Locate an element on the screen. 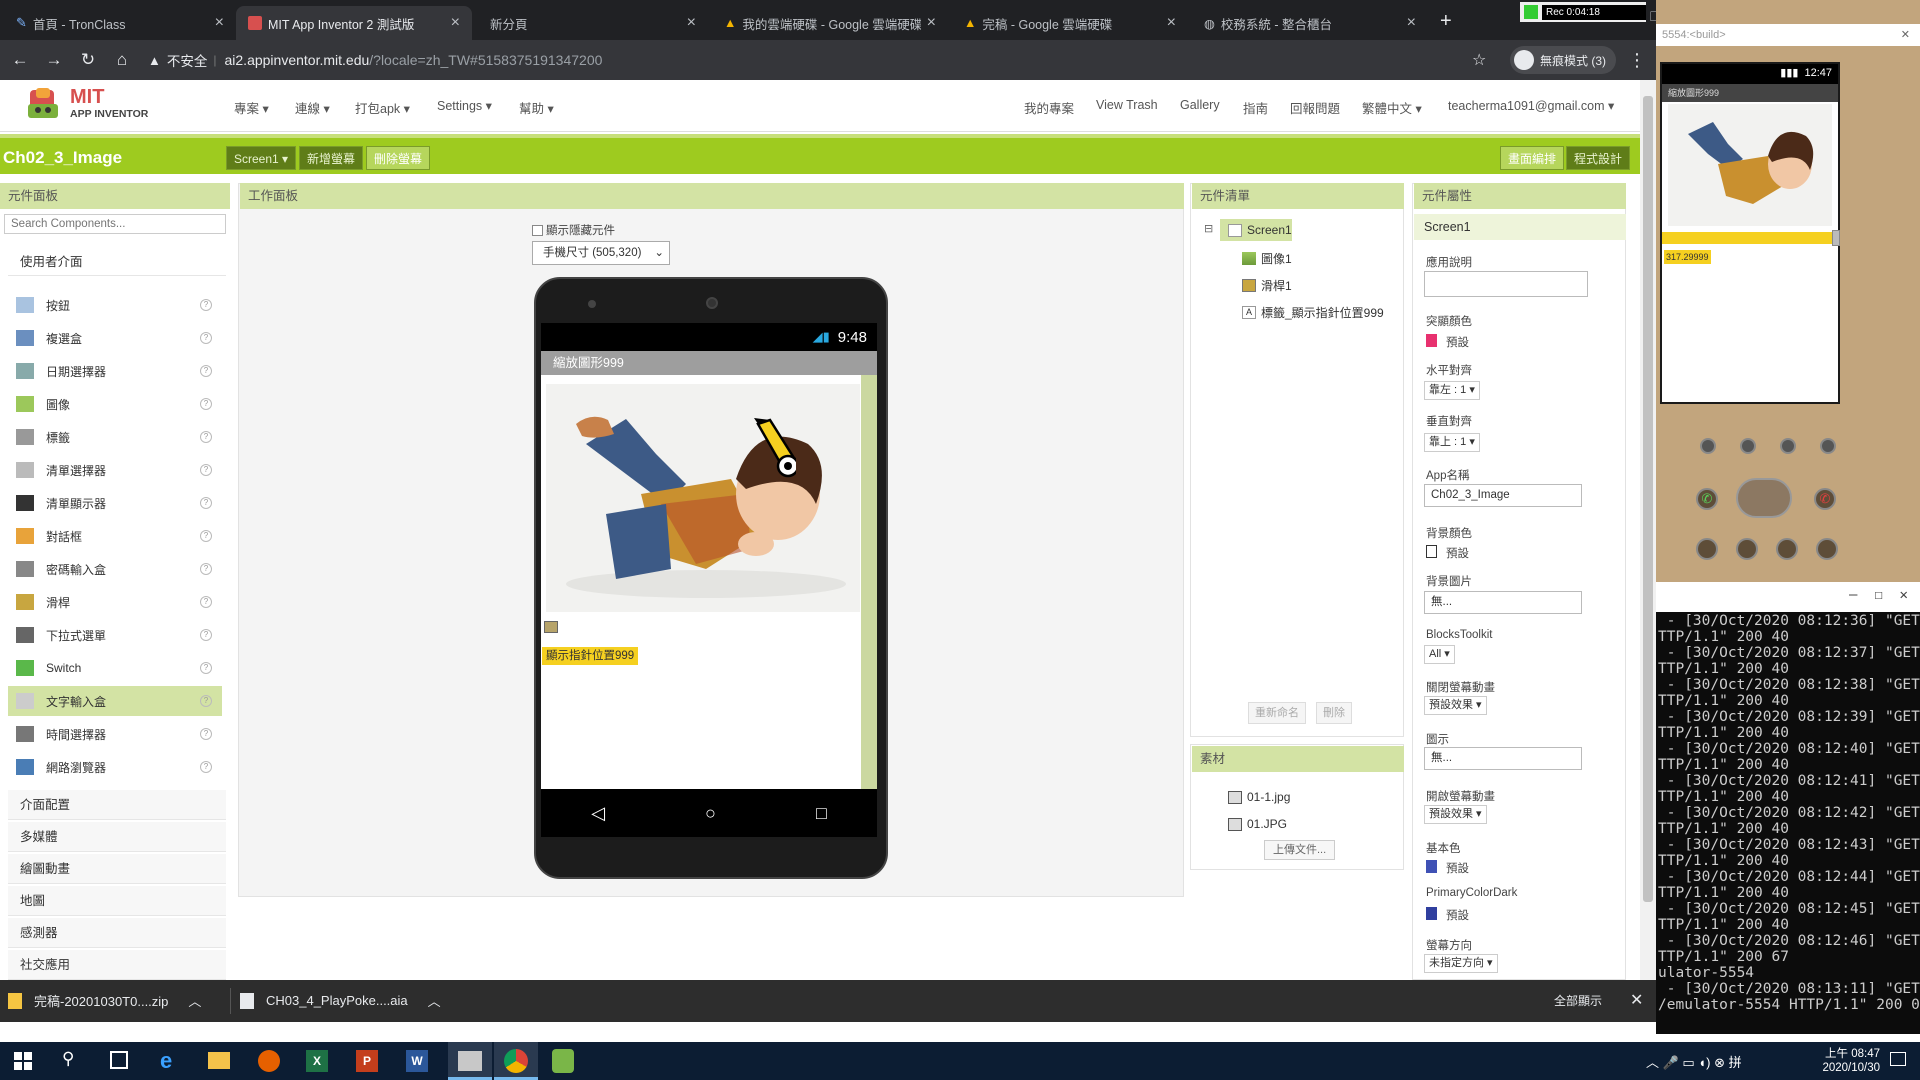 The height and width of the screenshot is (1080, 1920). android-emulator-icon is located at coordinates (563, 1061).